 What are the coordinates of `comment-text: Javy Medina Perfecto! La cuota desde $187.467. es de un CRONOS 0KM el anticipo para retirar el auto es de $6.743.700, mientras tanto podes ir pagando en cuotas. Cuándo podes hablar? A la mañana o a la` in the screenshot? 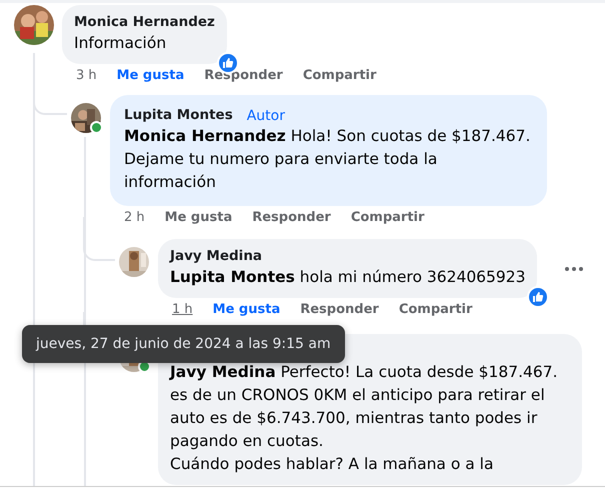 It's located at (364, 418).